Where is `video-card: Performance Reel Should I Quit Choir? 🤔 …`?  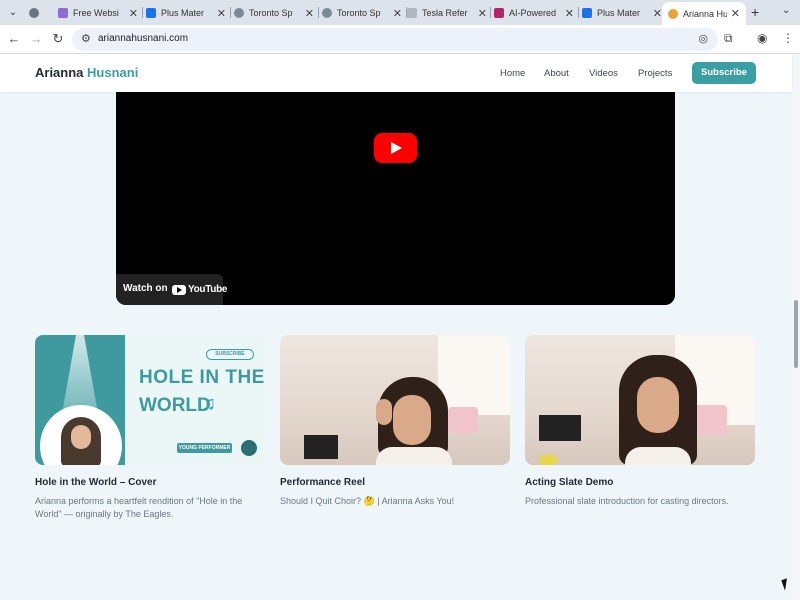 video-card: Performance Reel Should I Quit Choir? 🤔 … is located at coordinates (395, 421).